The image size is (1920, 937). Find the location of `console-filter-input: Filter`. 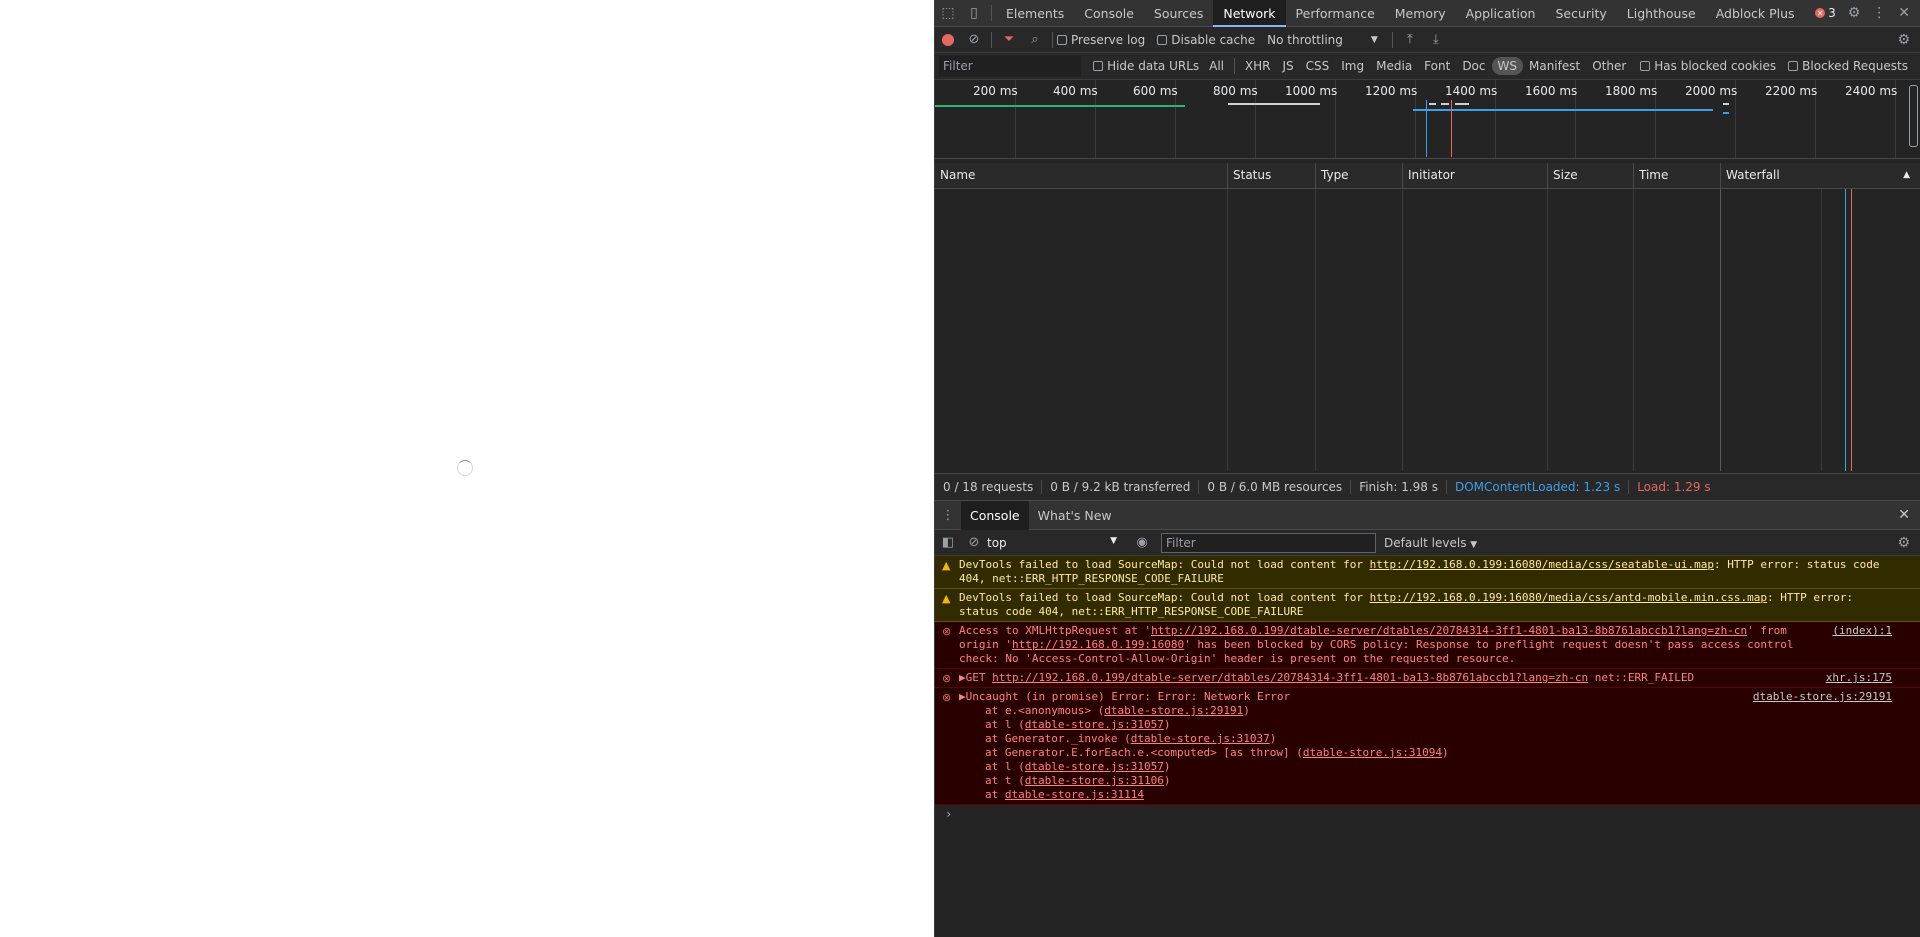

console-filter-input: Filter is located at coordinates (1268, 542).